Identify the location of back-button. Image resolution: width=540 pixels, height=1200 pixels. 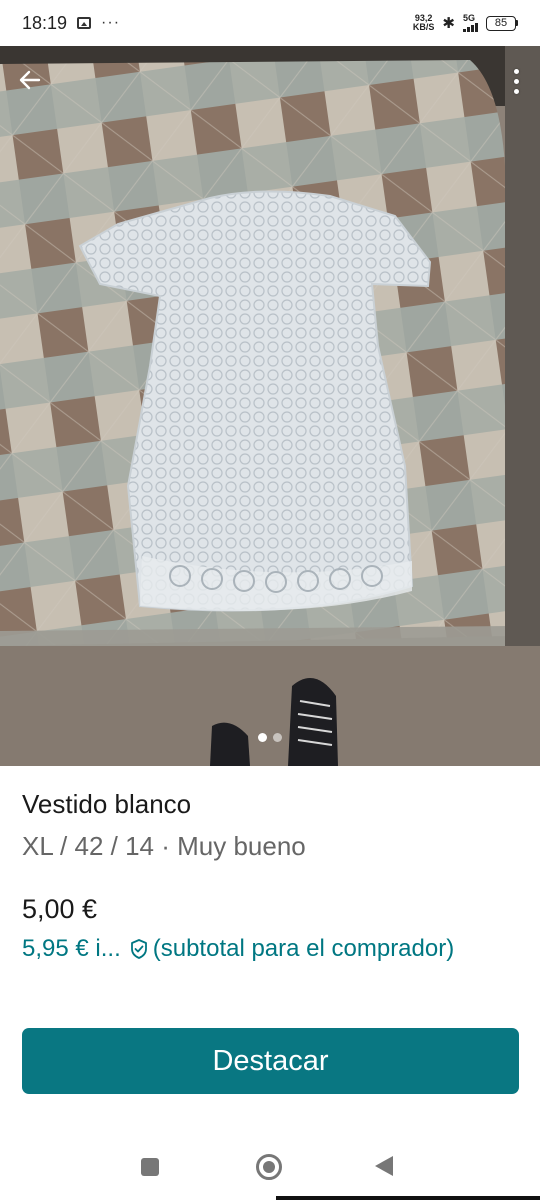
(30, 80).